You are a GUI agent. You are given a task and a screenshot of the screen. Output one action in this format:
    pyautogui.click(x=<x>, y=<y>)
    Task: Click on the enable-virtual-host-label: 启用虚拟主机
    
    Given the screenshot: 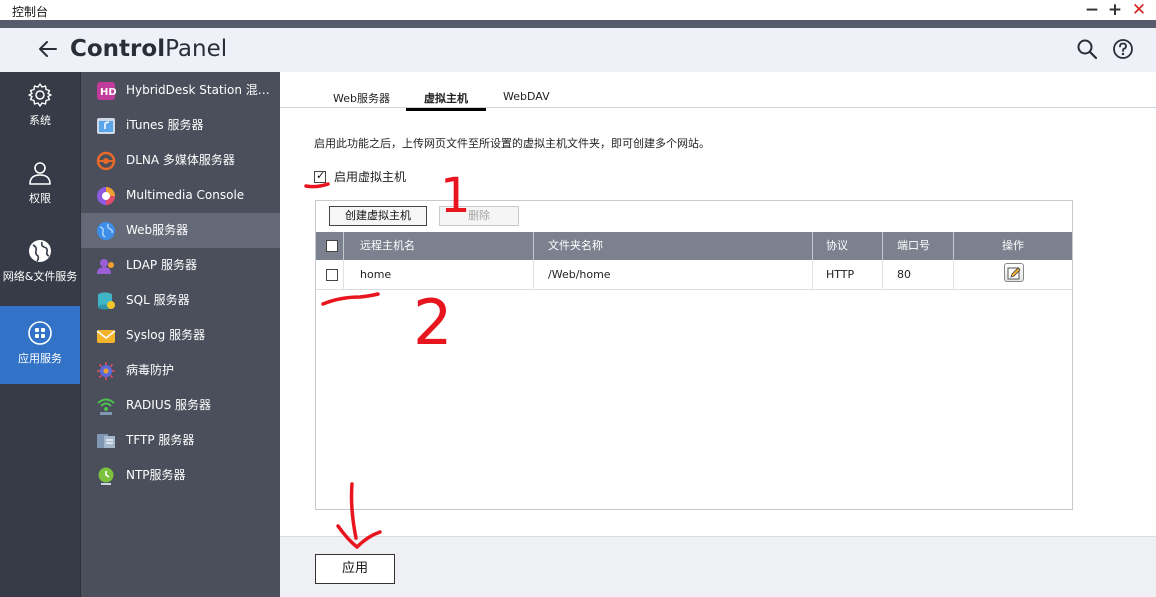 What is the action you would take?
    pyautogui.click(x=370, y=177)
    